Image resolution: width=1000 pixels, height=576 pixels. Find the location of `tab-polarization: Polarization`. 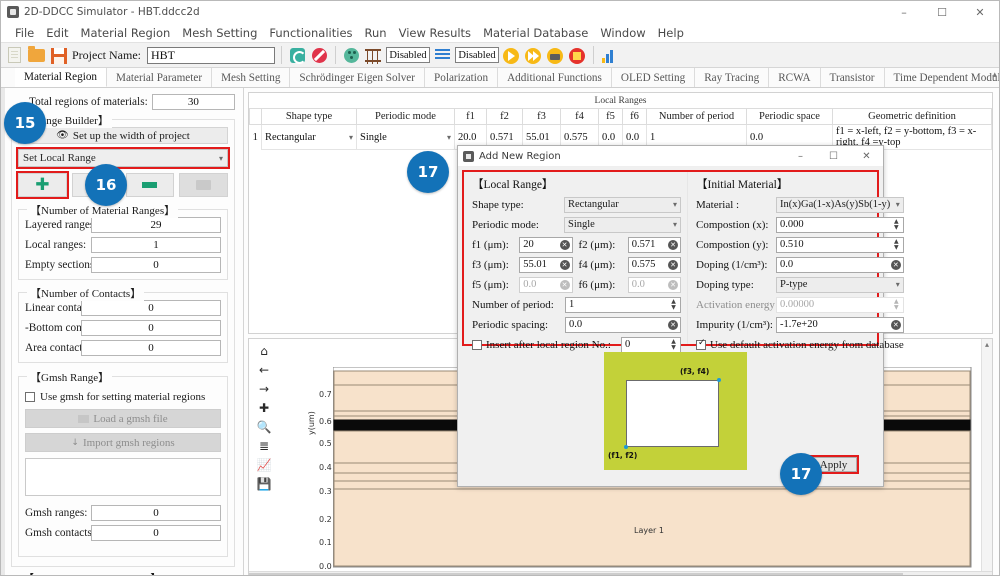

tab-polarization: Polarization is located at coordinates (462, 77).